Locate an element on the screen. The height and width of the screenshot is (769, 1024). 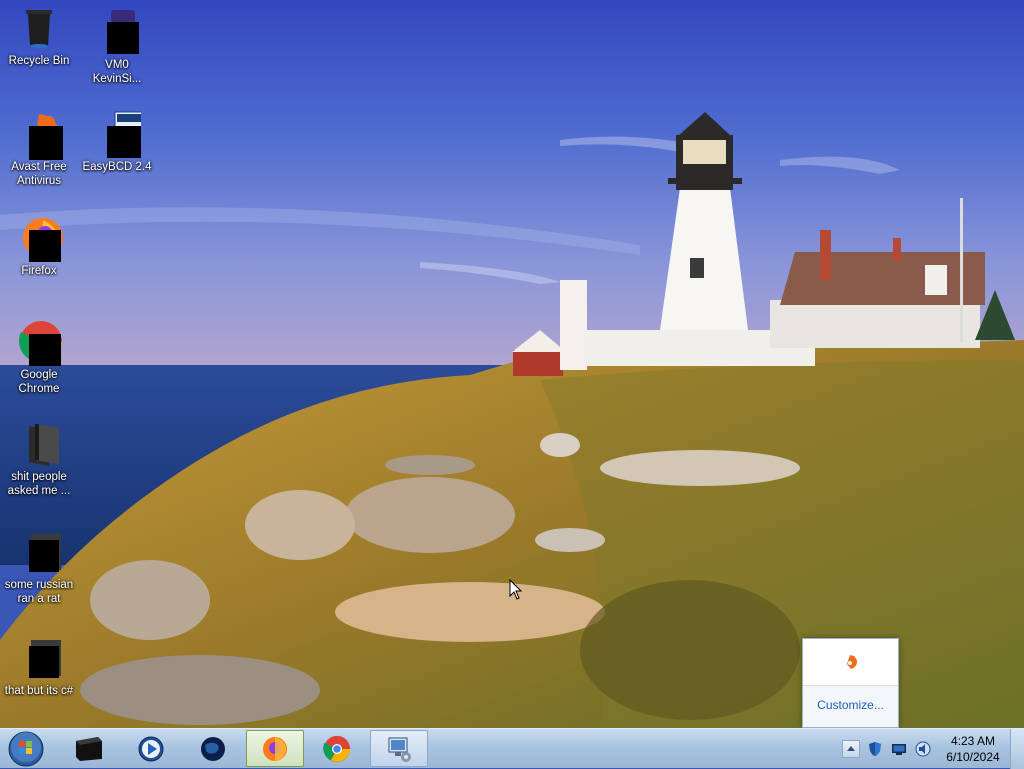
media-player-icon is located at coordinates (151, 748).